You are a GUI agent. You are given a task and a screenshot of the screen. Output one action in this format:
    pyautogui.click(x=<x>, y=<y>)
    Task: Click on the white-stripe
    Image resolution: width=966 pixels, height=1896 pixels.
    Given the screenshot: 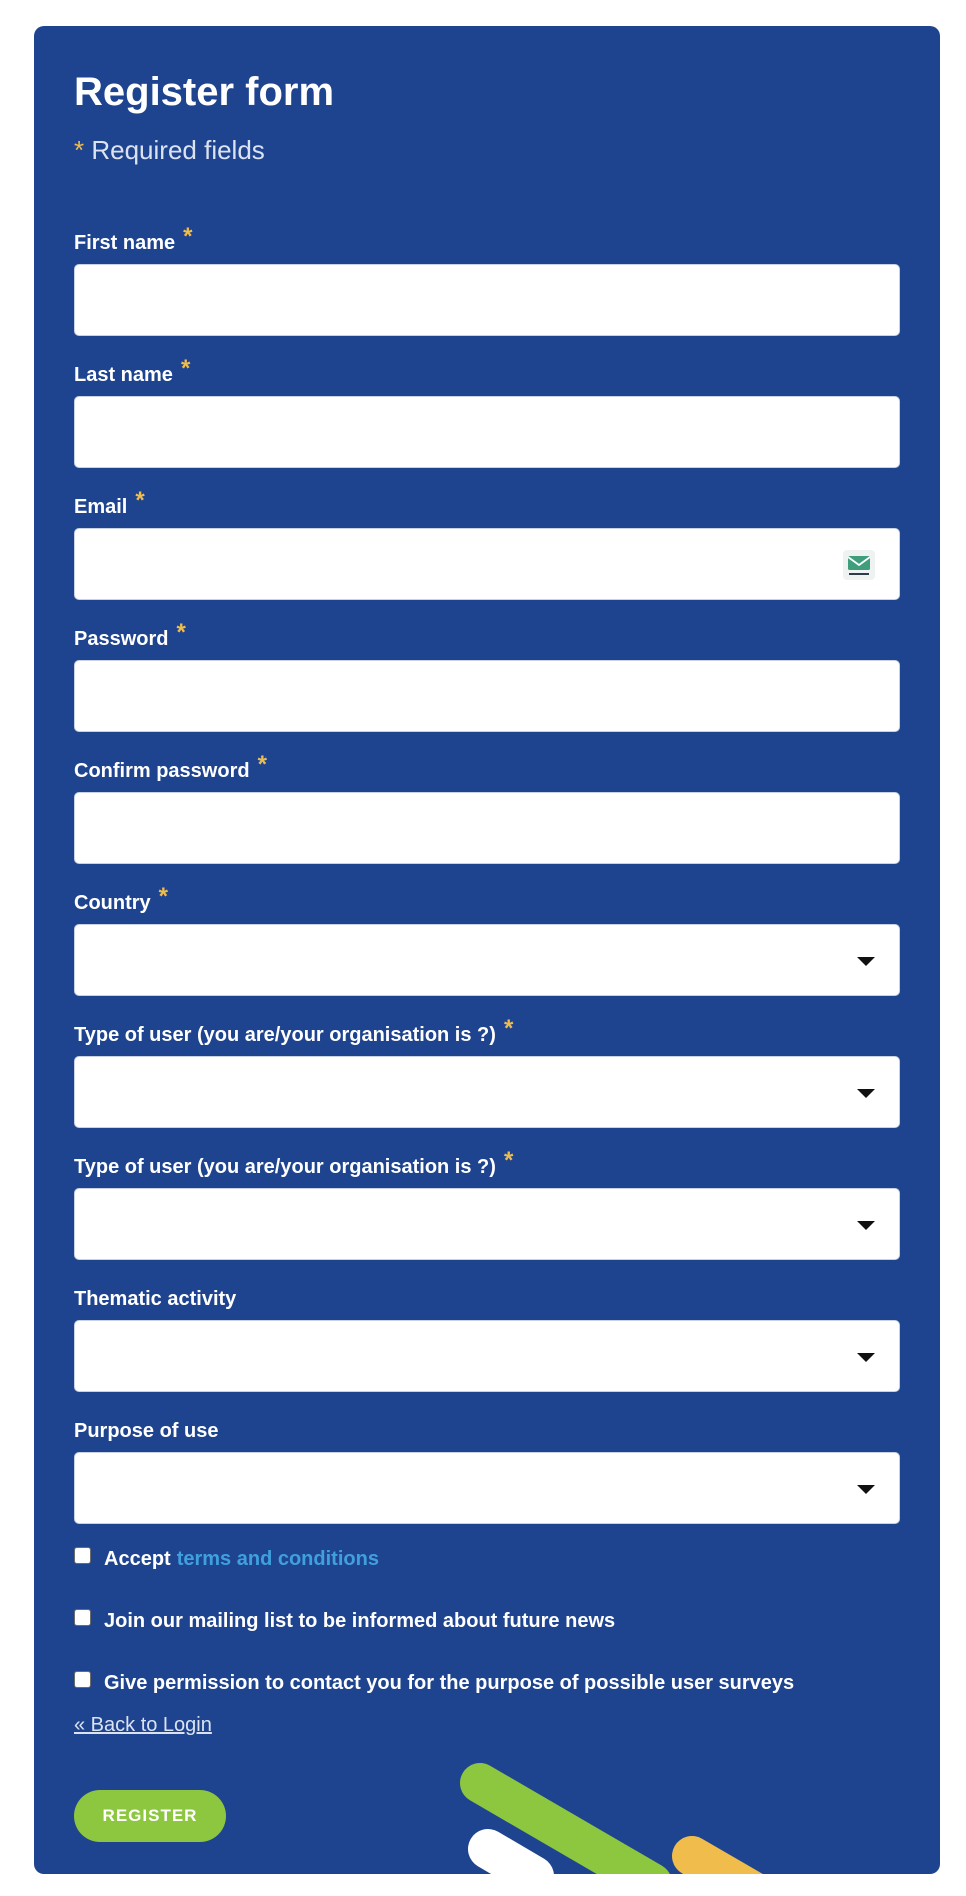 What is the action you would take?
    pyautogui.click(x=511, y=1851)
    